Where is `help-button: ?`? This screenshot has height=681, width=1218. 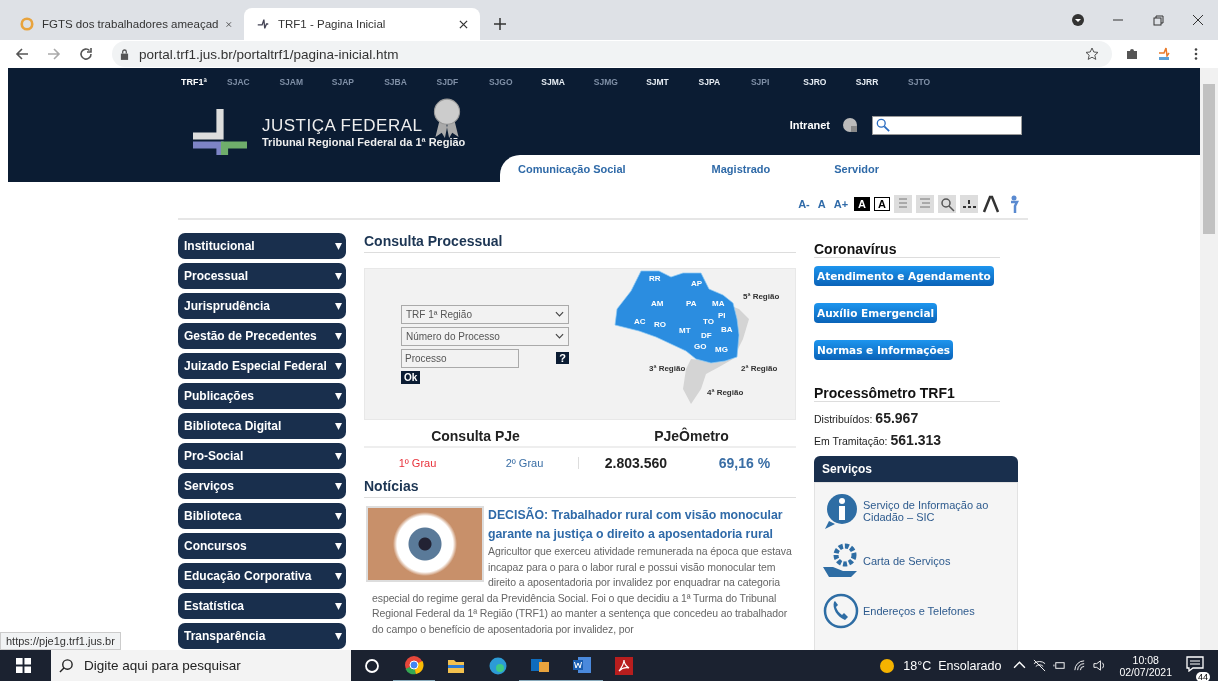 help-button: ? is located at coordinates (562, 358).